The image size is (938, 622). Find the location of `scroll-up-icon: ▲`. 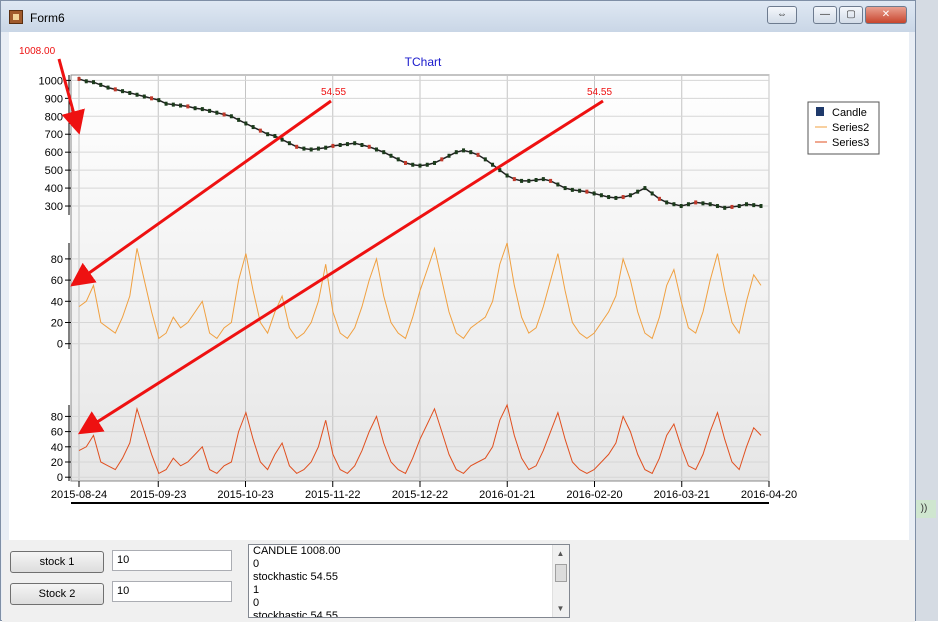

scroll-up-icon: ▲ is located at coordinates (560, 553).